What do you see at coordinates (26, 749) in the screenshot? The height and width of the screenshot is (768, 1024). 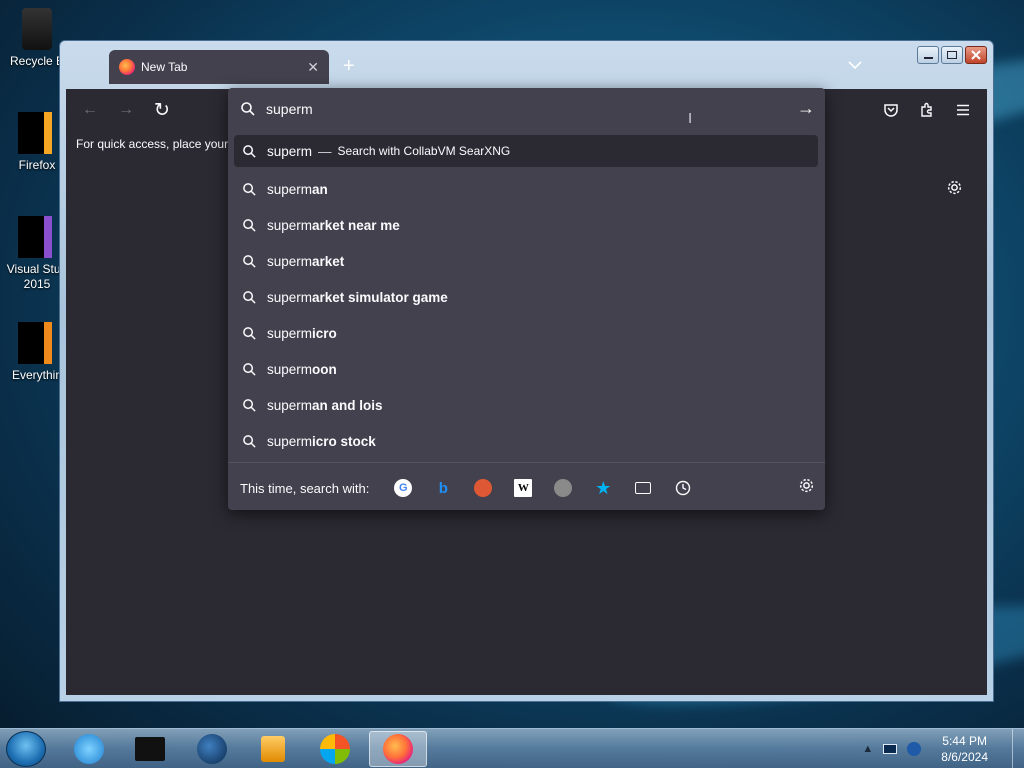 I see `start-button` at bounding box center [26, 749].